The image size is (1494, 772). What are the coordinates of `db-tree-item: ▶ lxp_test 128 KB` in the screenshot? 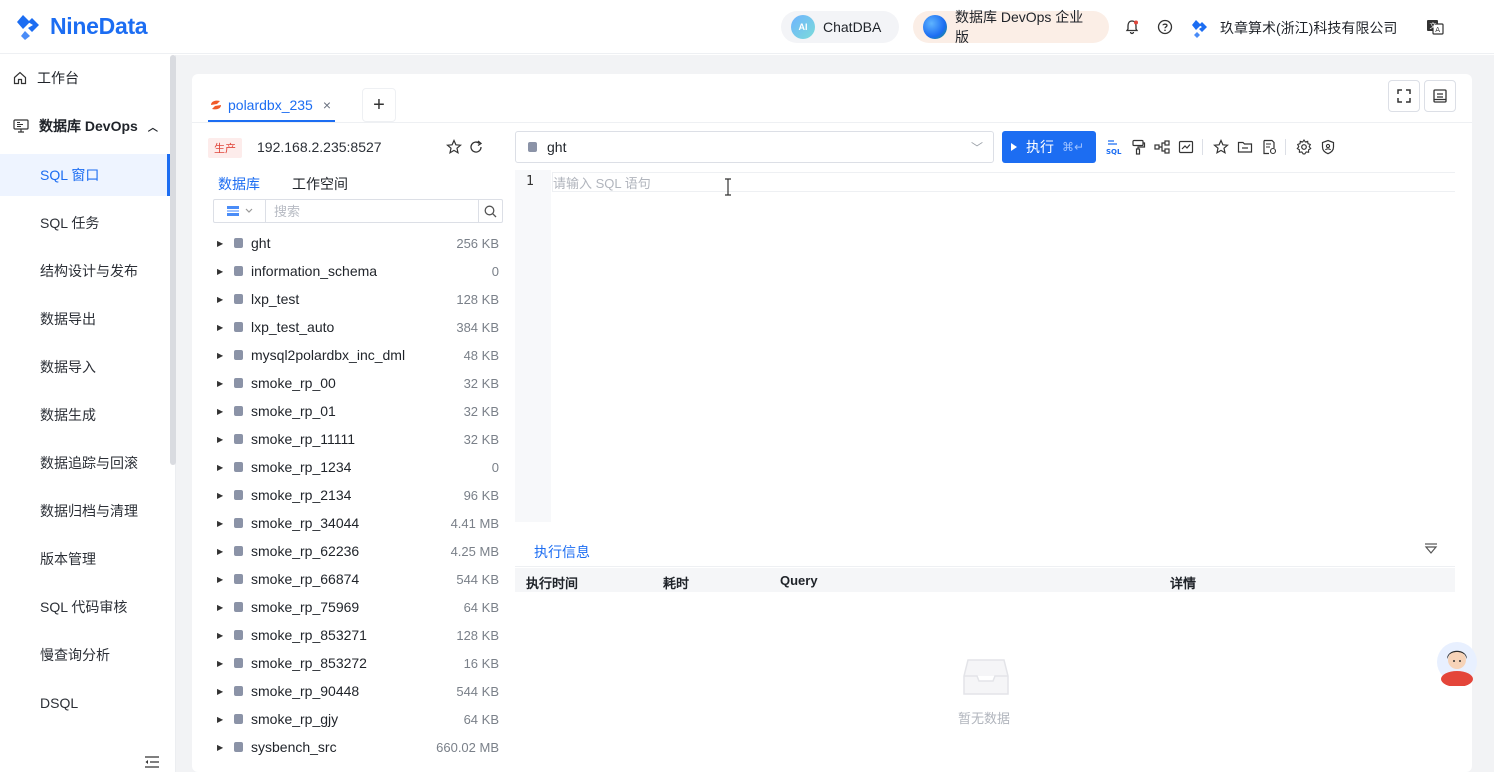 It's located at (355, 299).